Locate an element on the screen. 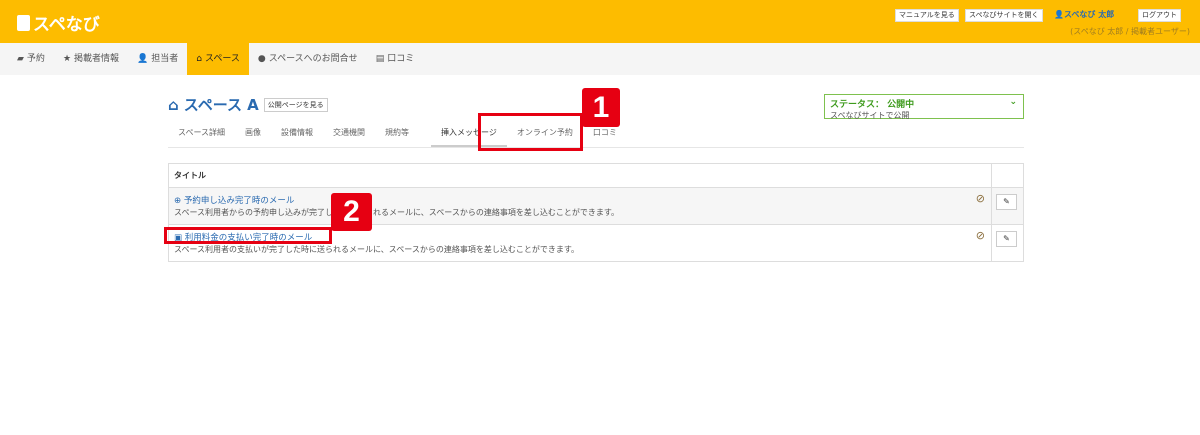  user-role: (スペなび 太郎 / 掲載者ユーザー) is located at coordinates (1130, 31).